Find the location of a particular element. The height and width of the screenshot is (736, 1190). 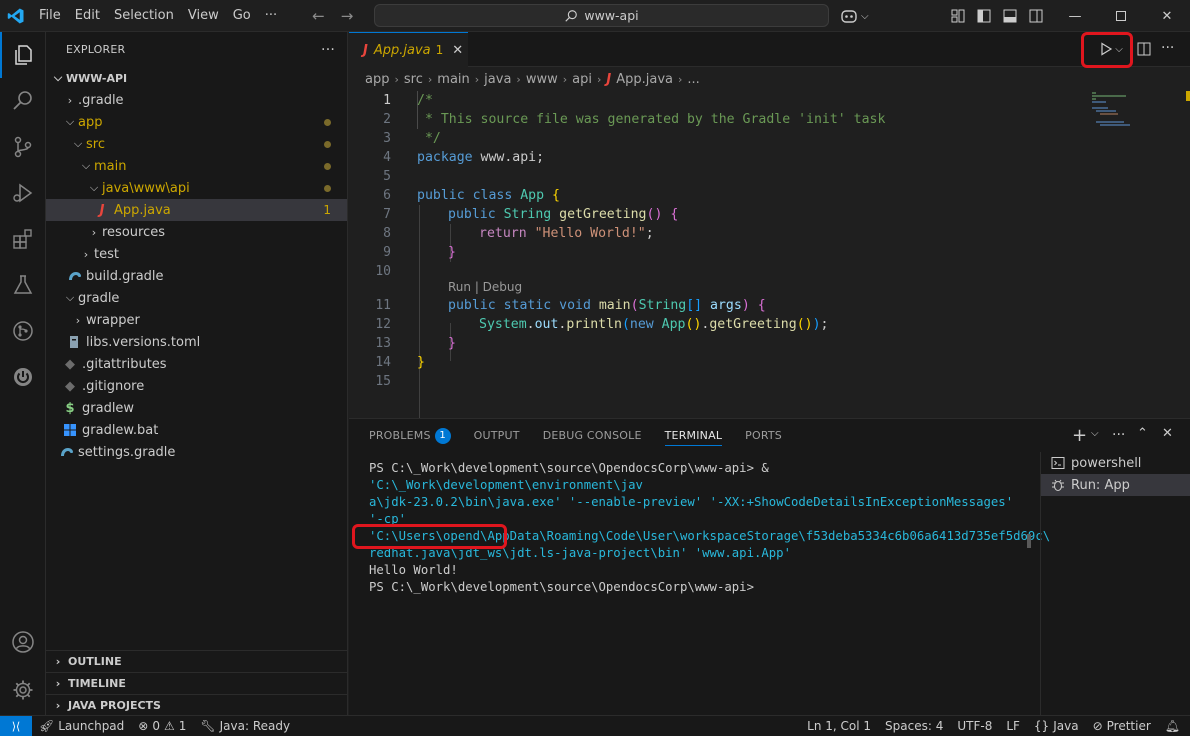

breadcrumb-item: api is located at coordinates (582, 79).